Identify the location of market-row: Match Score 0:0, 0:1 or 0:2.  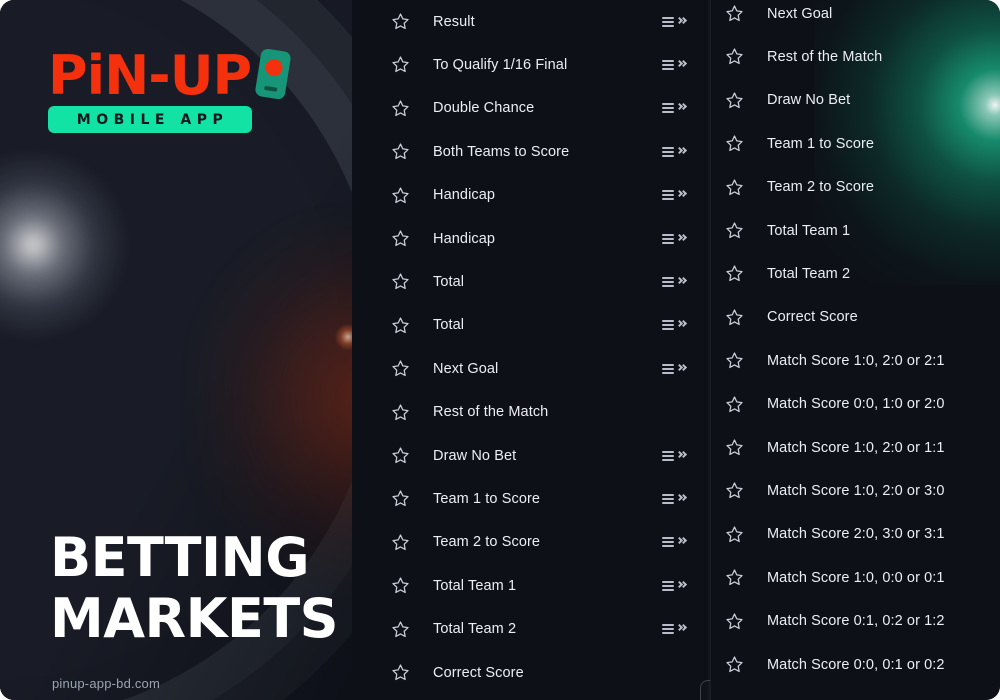
(855, 664).